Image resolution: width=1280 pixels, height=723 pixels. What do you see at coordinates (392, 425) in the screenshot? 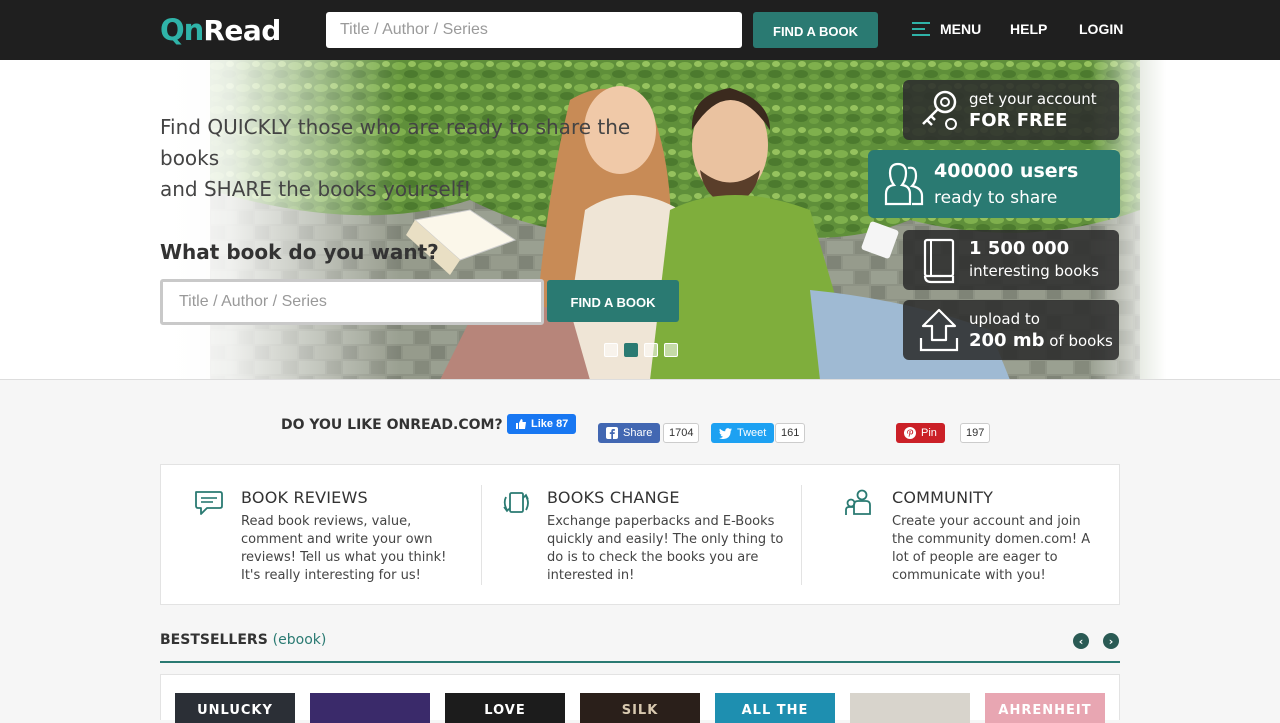
I see `social-question: DO YOU LIKE ONREAD.COM?` at bounding box center [392, 425].